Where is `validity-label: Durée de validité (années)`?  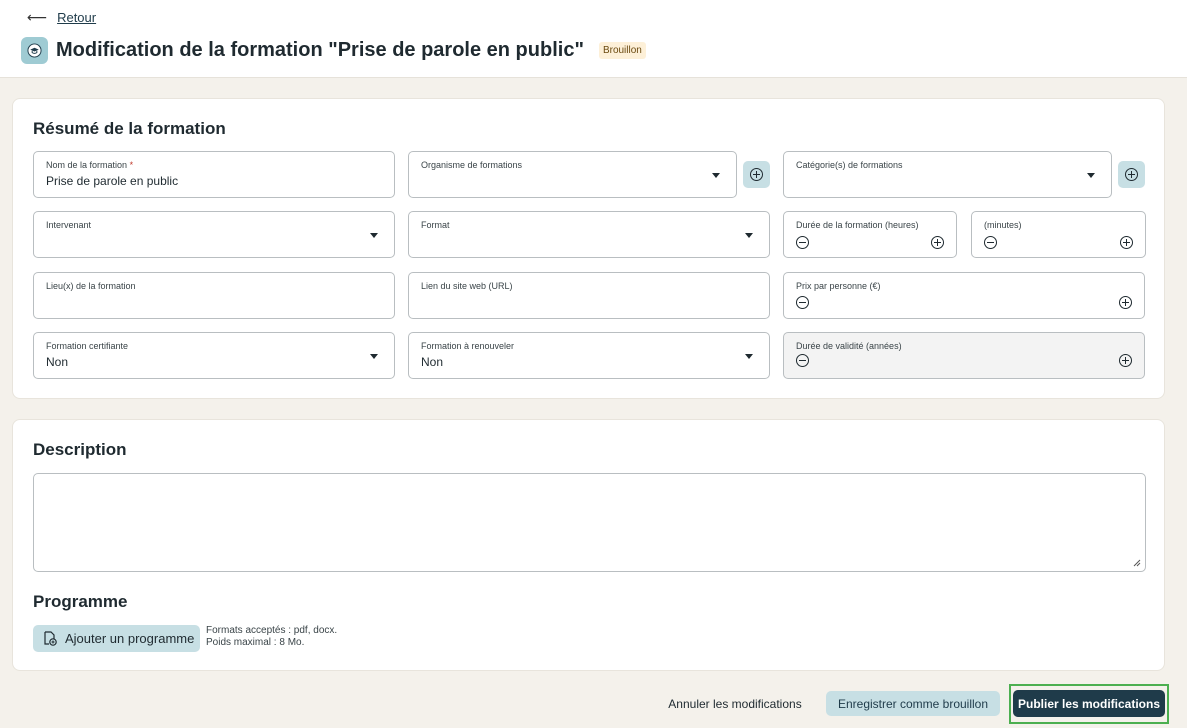 validity-label: Durée de validité (années) is located at coordinates (849, 346).